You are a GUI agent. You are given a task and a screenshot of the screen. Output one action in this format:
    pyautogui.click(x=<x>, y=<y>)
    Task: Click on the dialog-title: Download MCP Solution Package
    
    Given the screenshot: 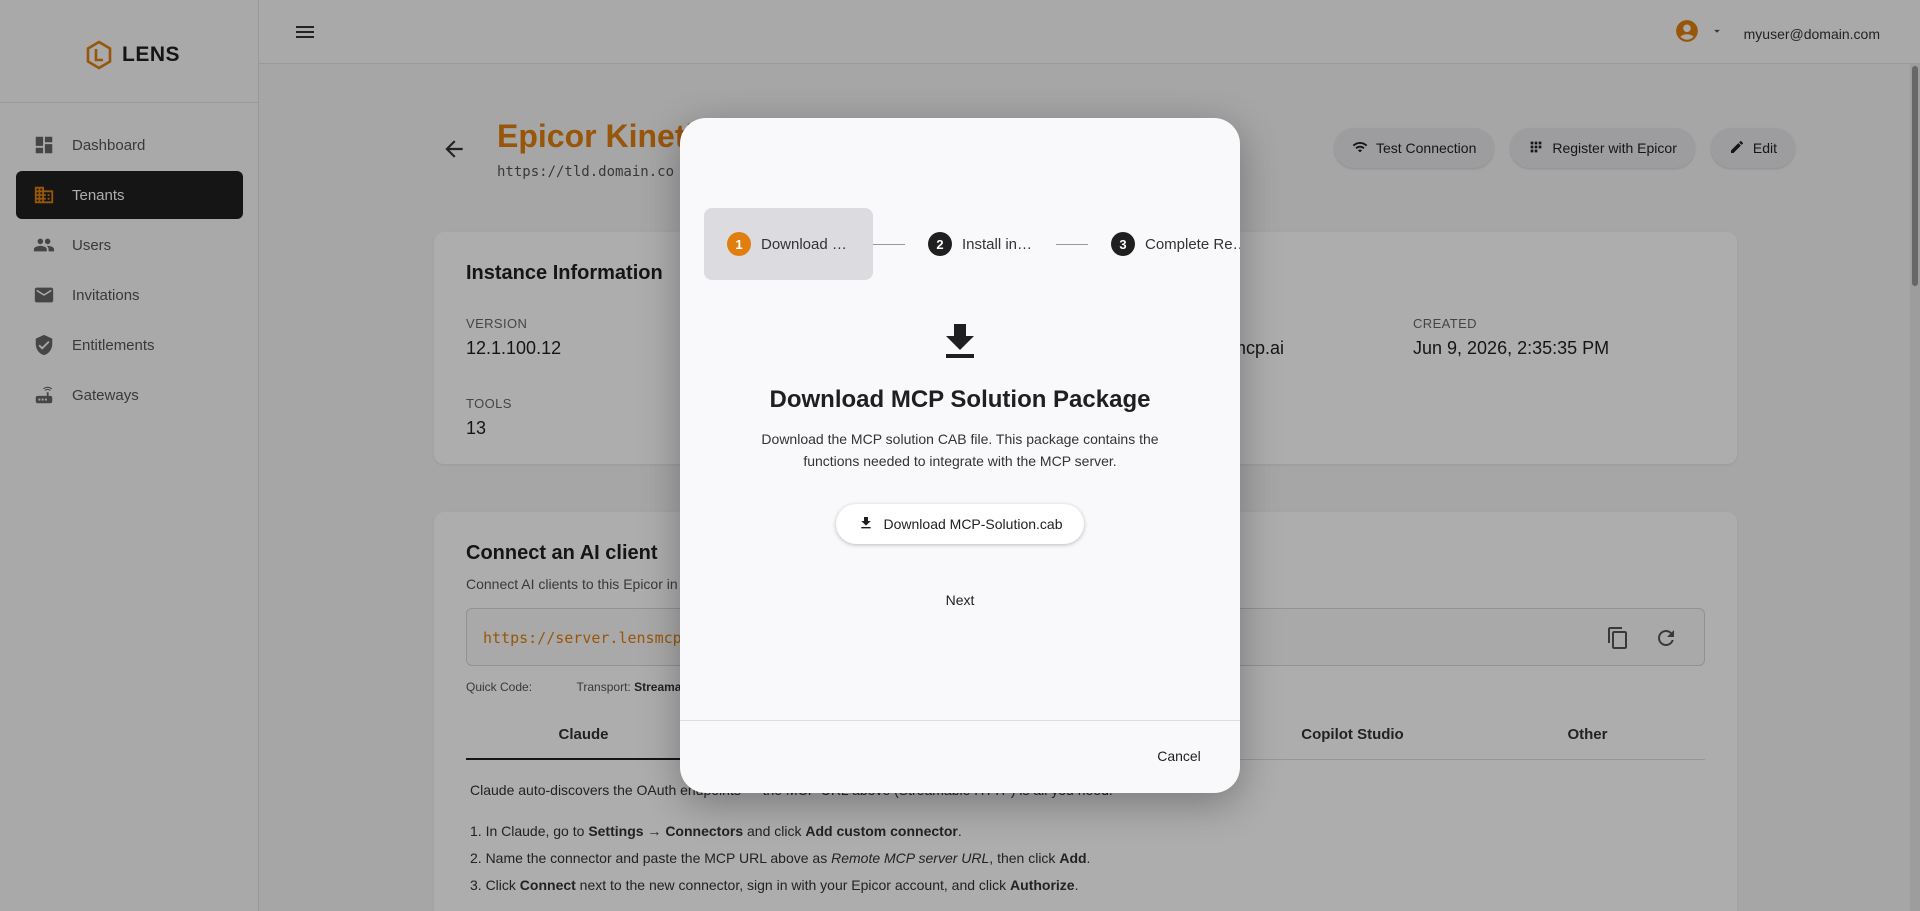 What is the action you would take?
    pyautogui.click(x=960, y=399)
    